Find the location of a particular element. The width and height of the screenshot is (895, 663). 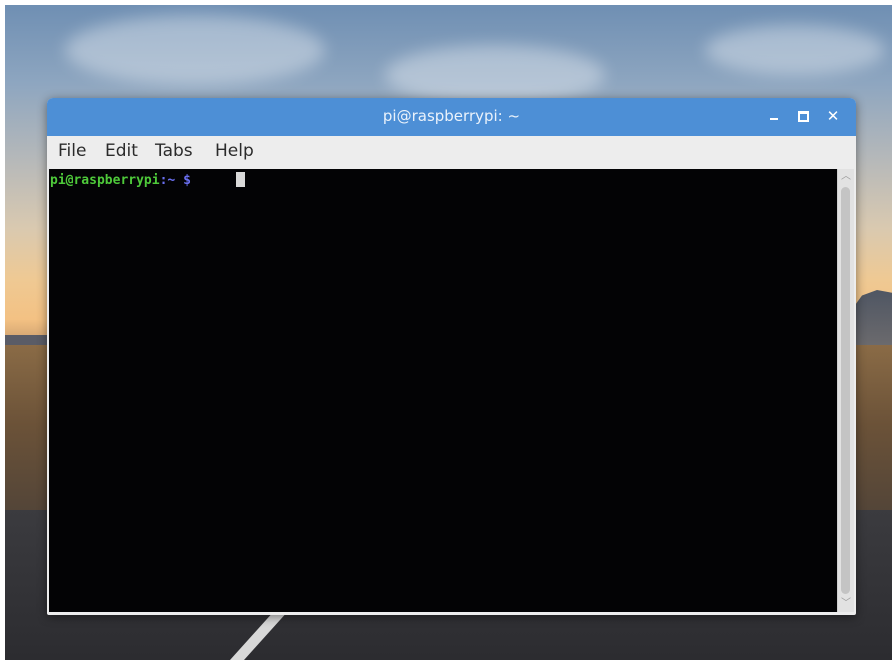

minimize-icon is located at coordinates (774, 119).